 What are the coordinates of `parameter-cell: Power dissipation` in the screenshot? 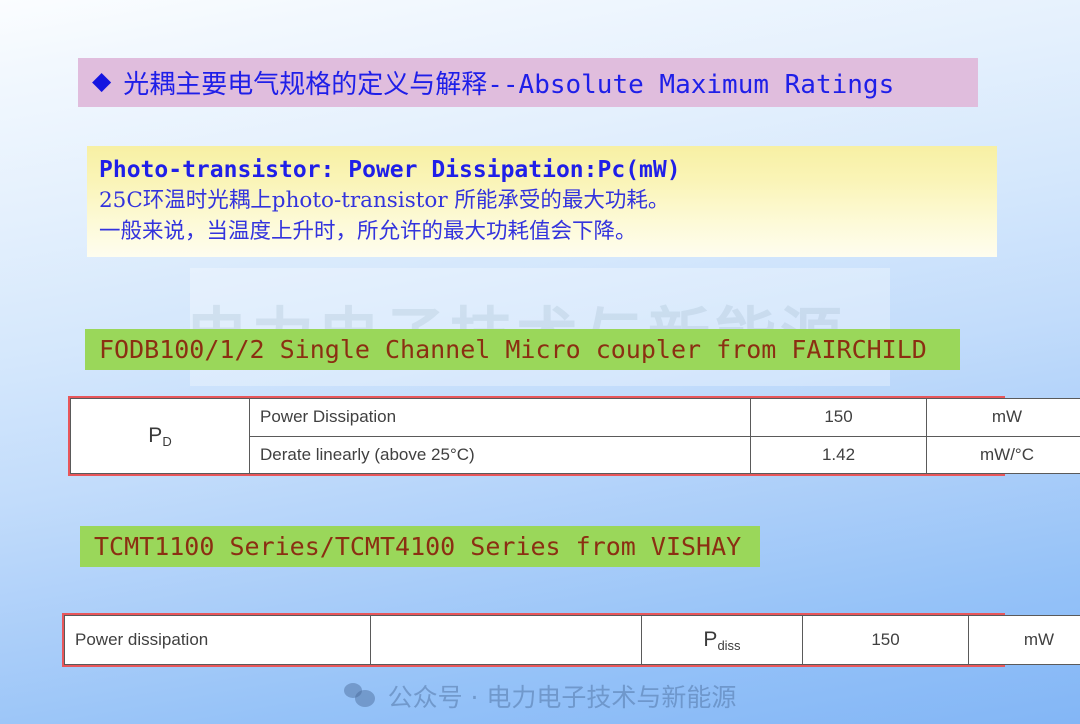 It's located at (217, 640).